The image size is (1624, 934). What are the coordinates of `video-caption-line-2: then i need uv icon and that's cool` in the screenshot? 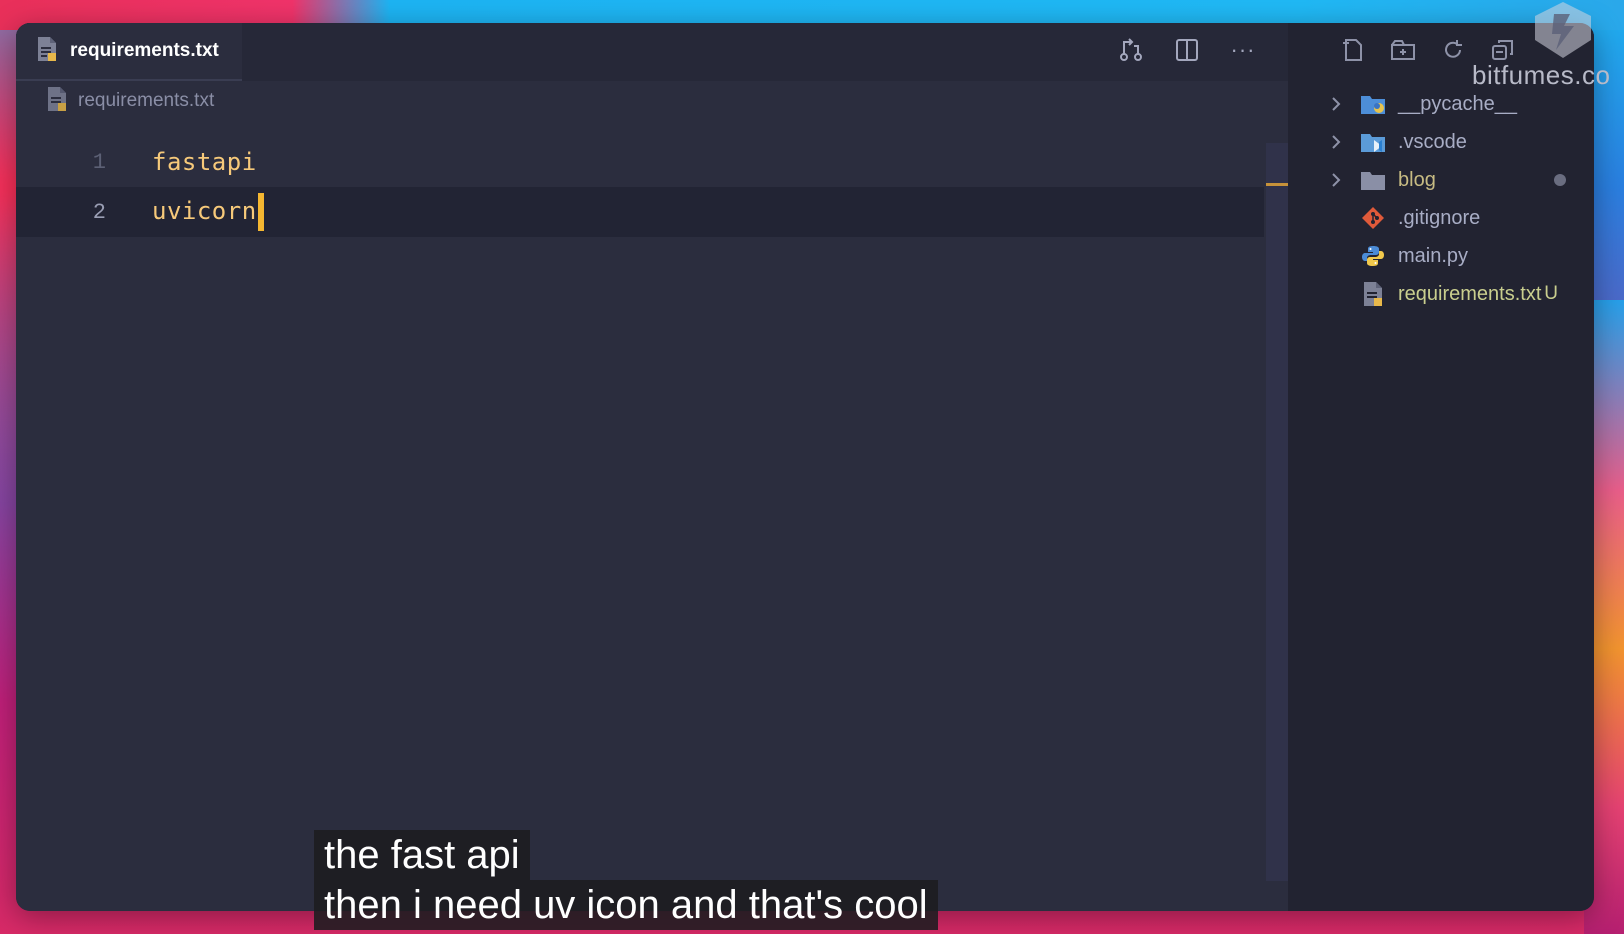 It's located at (626, 905).